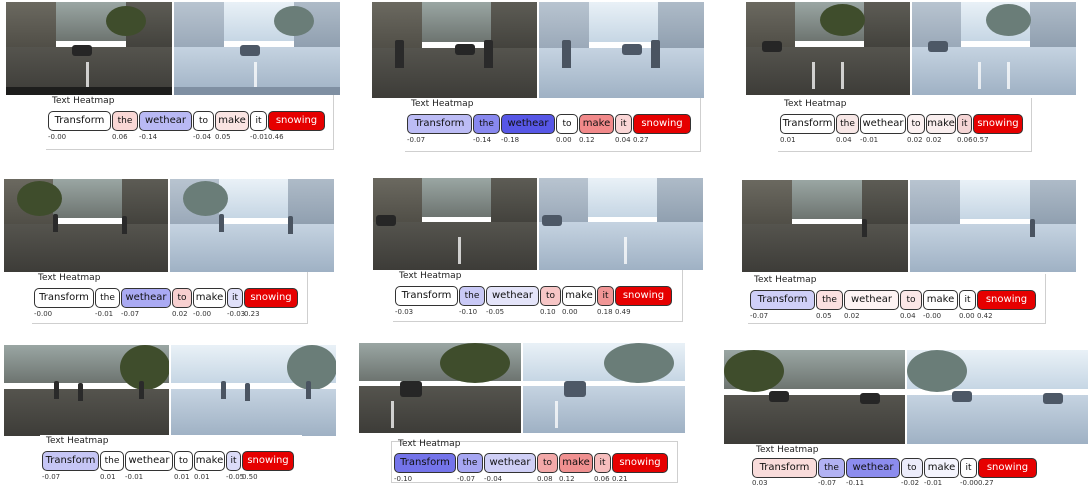  Describe the element at coordinates (981, 140) in the screenshot. I see `token-score: 0.57` at that location.